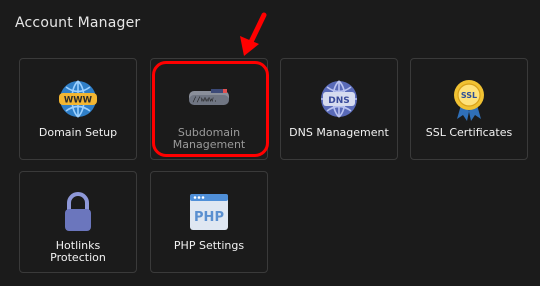 This screenshot has width=540, height=286. Describe the element at coordinates (209, 217) in the screenshot. I see `svg-text: PHP` at that location.